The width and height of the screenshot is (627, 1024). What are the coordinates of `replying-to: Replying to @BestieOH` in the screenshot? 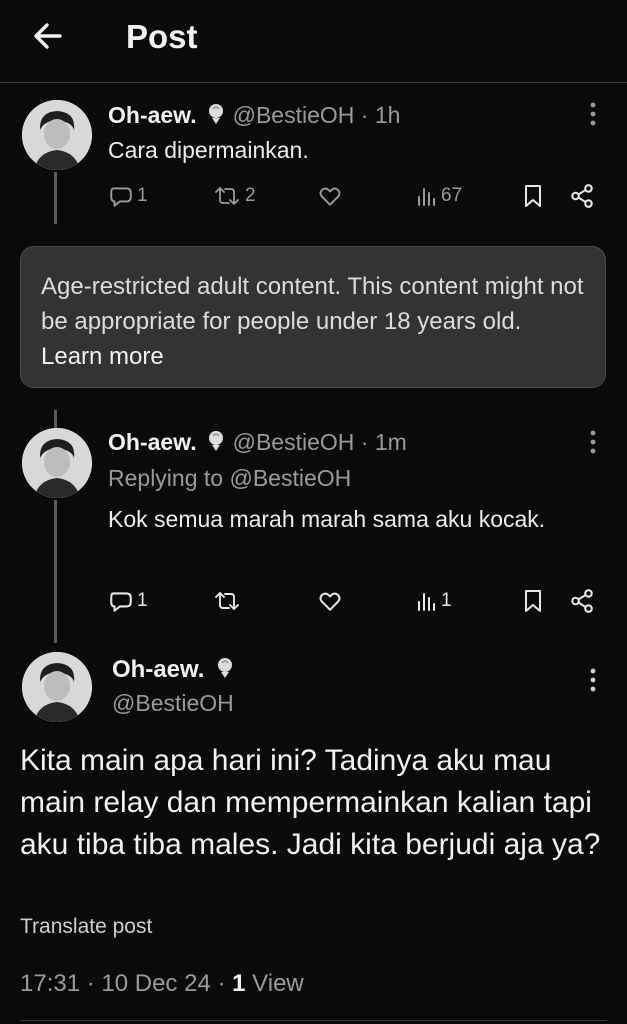 It's located at (230, 478).